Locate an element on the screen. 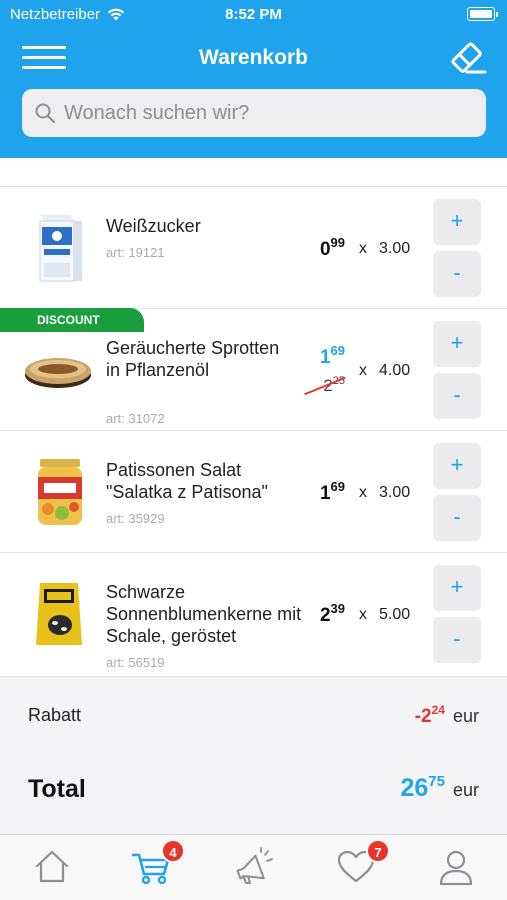 This screenshot has height=900, width=507. search-bar is located at coordinates (254, 113).